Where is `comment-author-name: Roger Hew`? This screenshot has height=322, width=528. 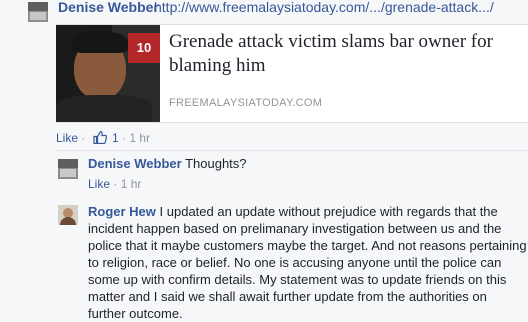
comment-author-name: Roger Hew is located at coordinates (122, 211).